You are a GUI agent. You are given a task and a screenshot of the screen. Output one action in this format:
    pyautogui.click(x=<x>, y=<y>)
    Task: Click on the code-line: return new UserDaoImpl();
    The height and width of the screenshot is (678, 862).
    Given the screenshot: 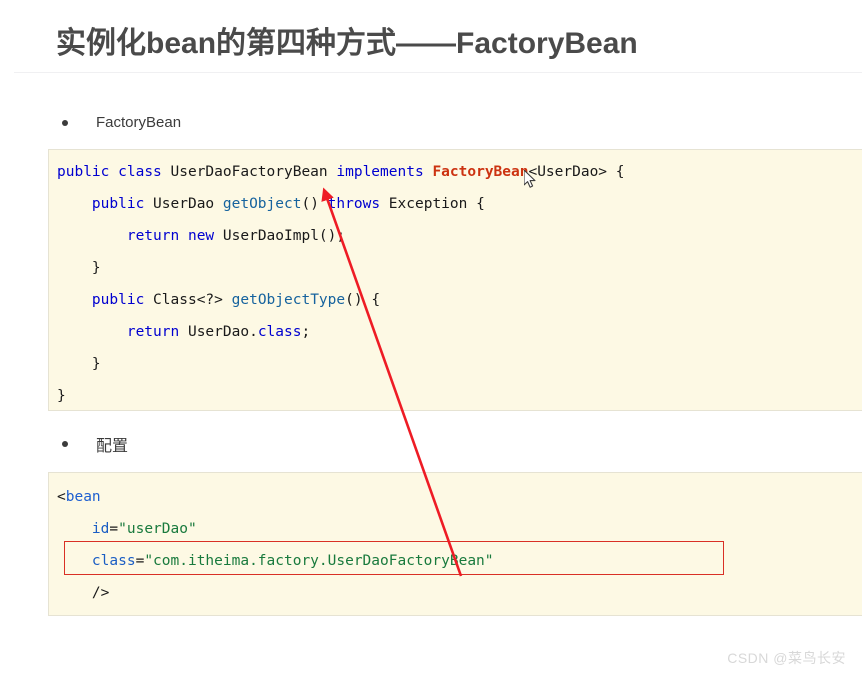 What is the action you would take?
    pyautogui.click(x=459, y=236)
    